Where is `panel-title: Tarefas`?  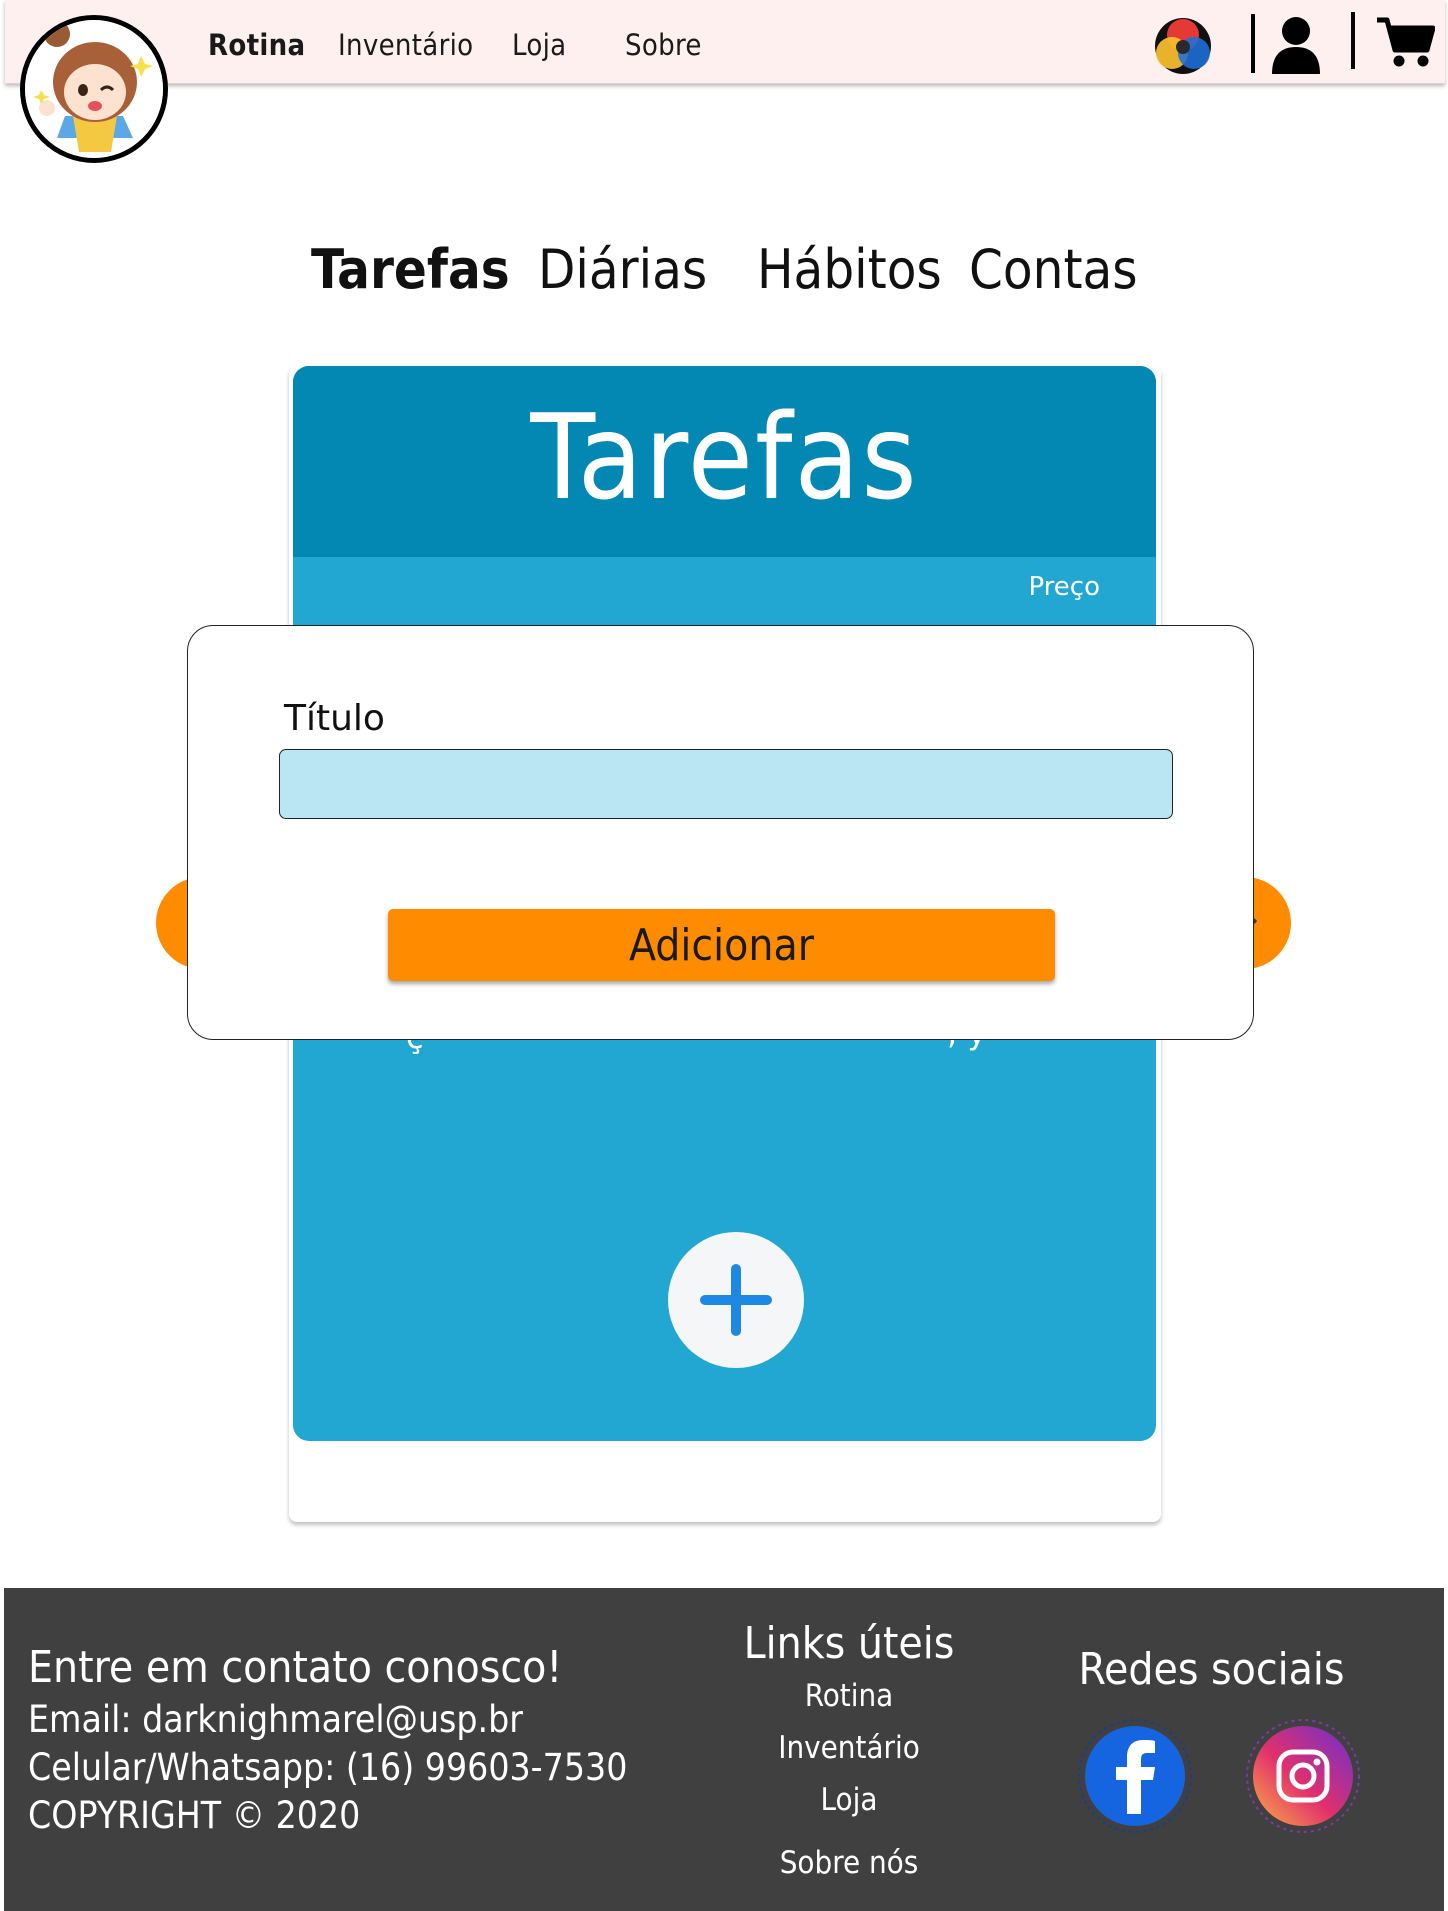
panel-title: Tarefas is located at coordinates (724, 457).